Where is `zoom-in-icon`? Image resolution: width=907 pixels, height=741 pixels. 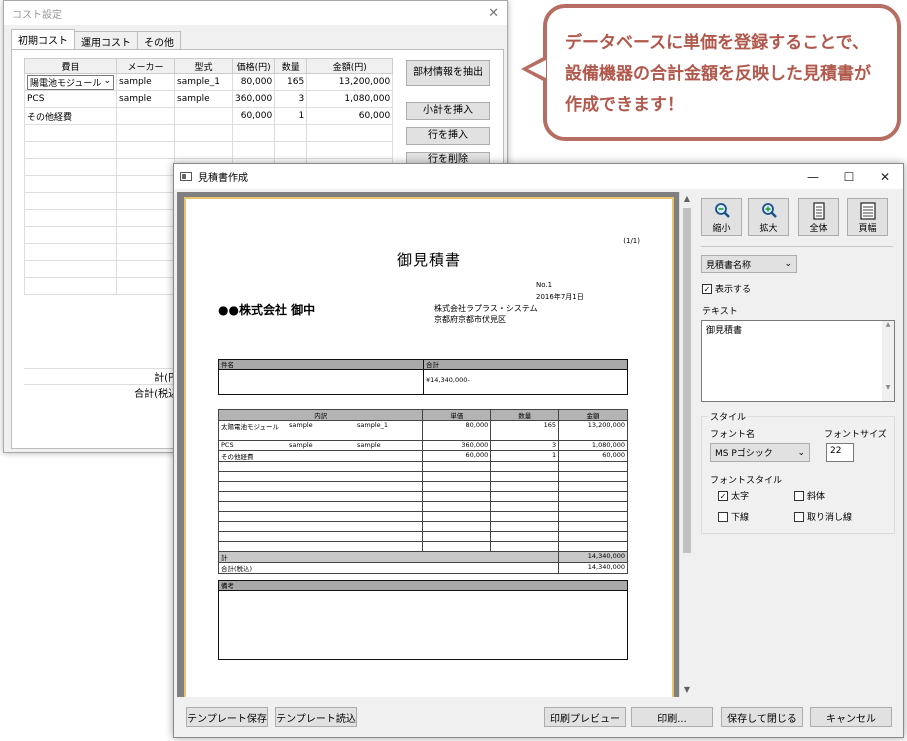
zoom-in-icon is located at coordinates (769, 210).